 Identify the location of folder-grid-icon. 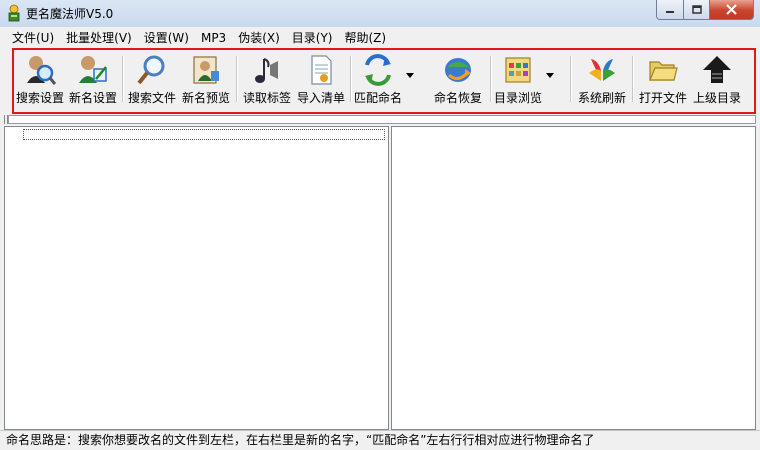
(518, 70).